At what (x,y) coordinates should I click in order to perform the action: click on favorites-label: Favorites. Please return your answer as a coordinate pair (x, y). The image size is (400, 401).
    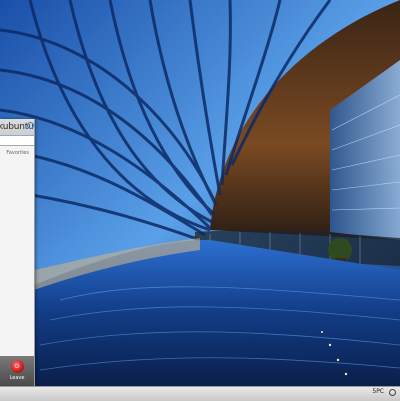
    Looking at the image, I should click on (17, 153).